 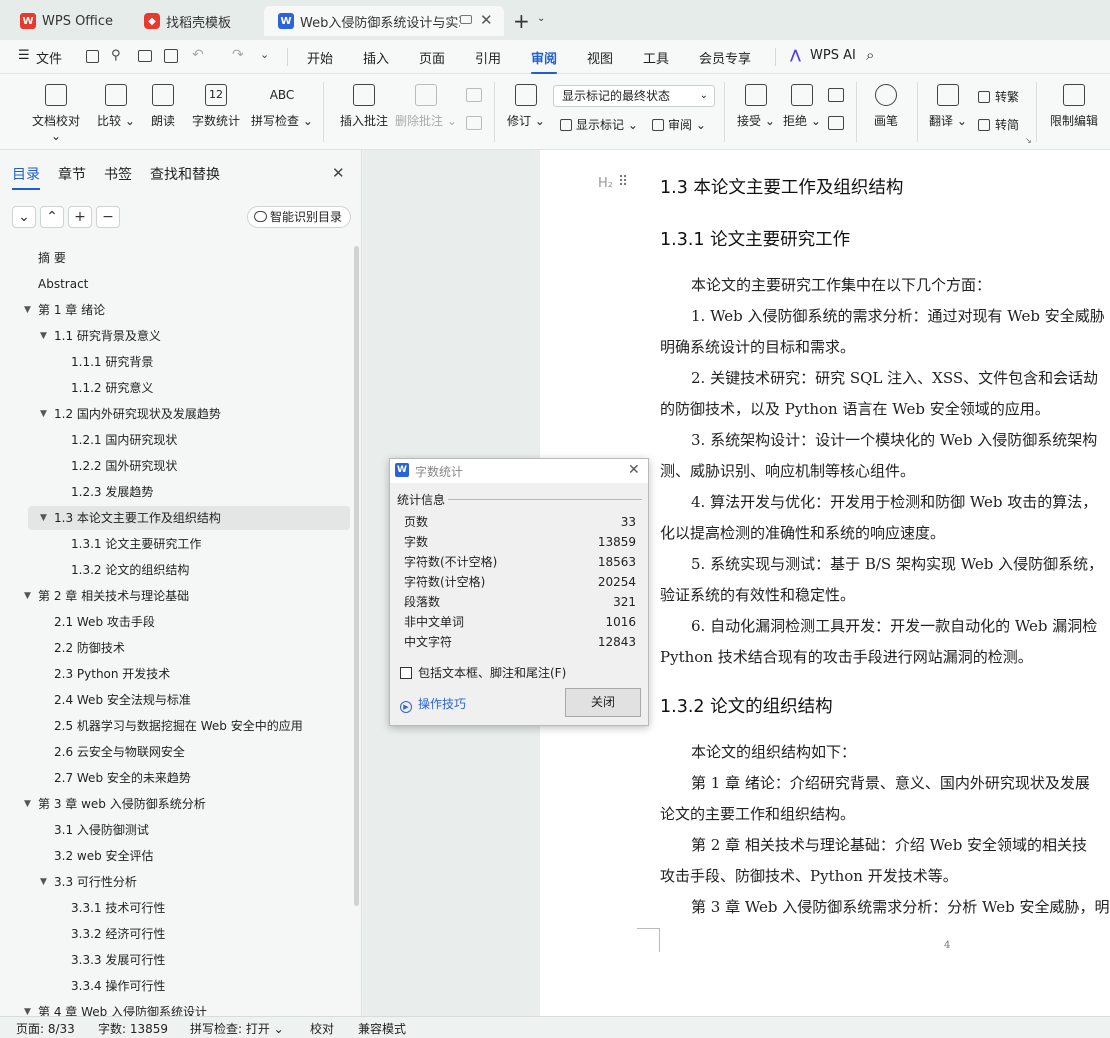 What do you see at coordinates (870, 55) in the screenshot?
I see `search-icon: ⌕` at bounding box center [870, 55].